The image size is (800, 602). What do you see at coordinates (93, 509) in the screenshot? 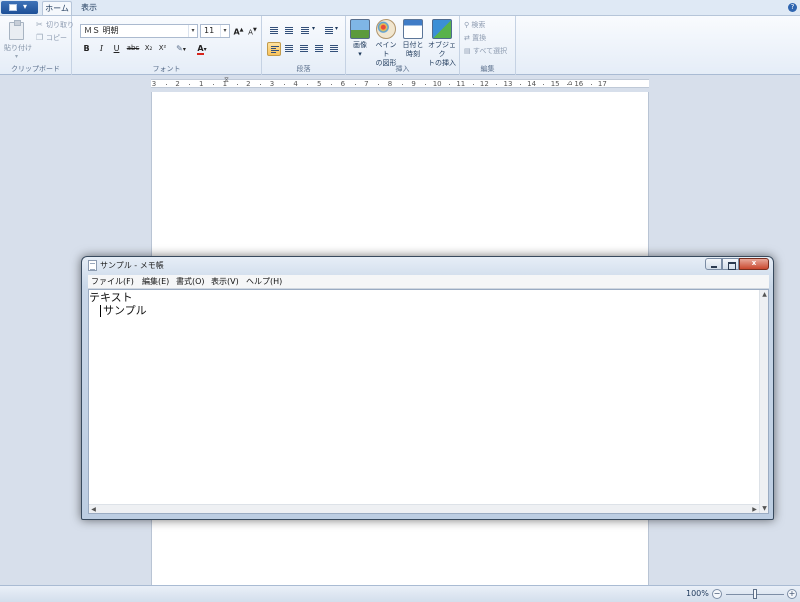
I see `scroll-left-icon: ◀` at bounding box center [93, 509].